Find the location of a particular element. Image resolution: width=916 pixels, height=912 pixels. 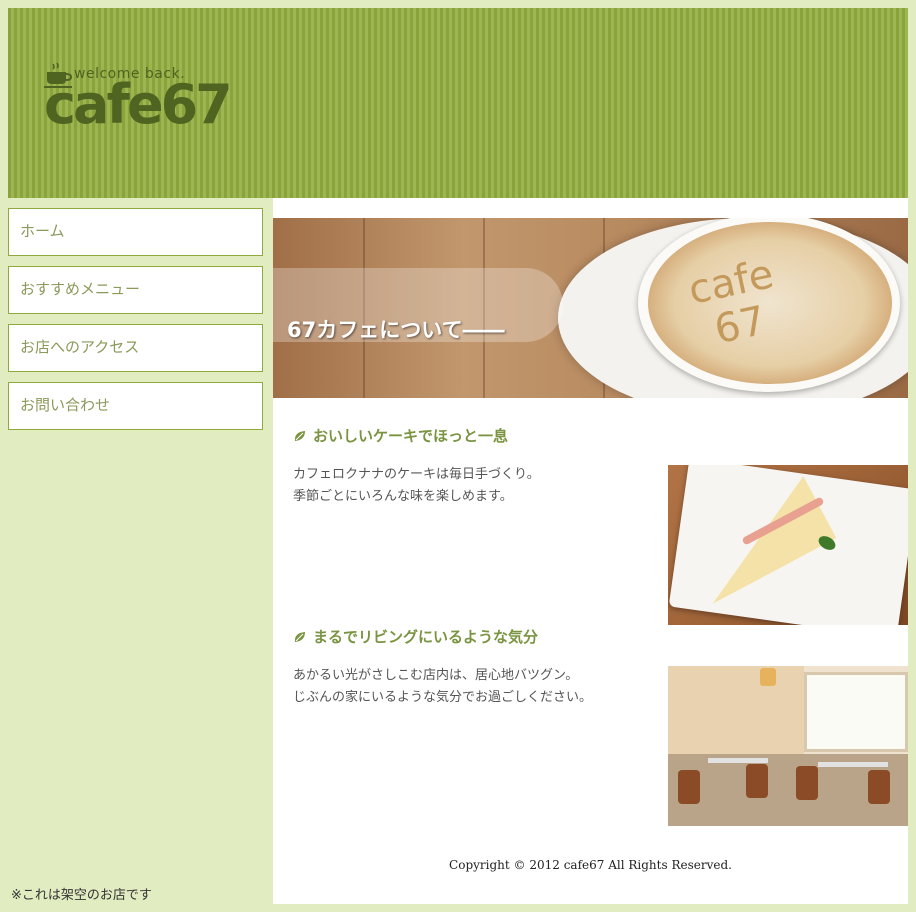

section-heading-text: まるでリビングにいるような気分 is located at coordinates (426, 637).